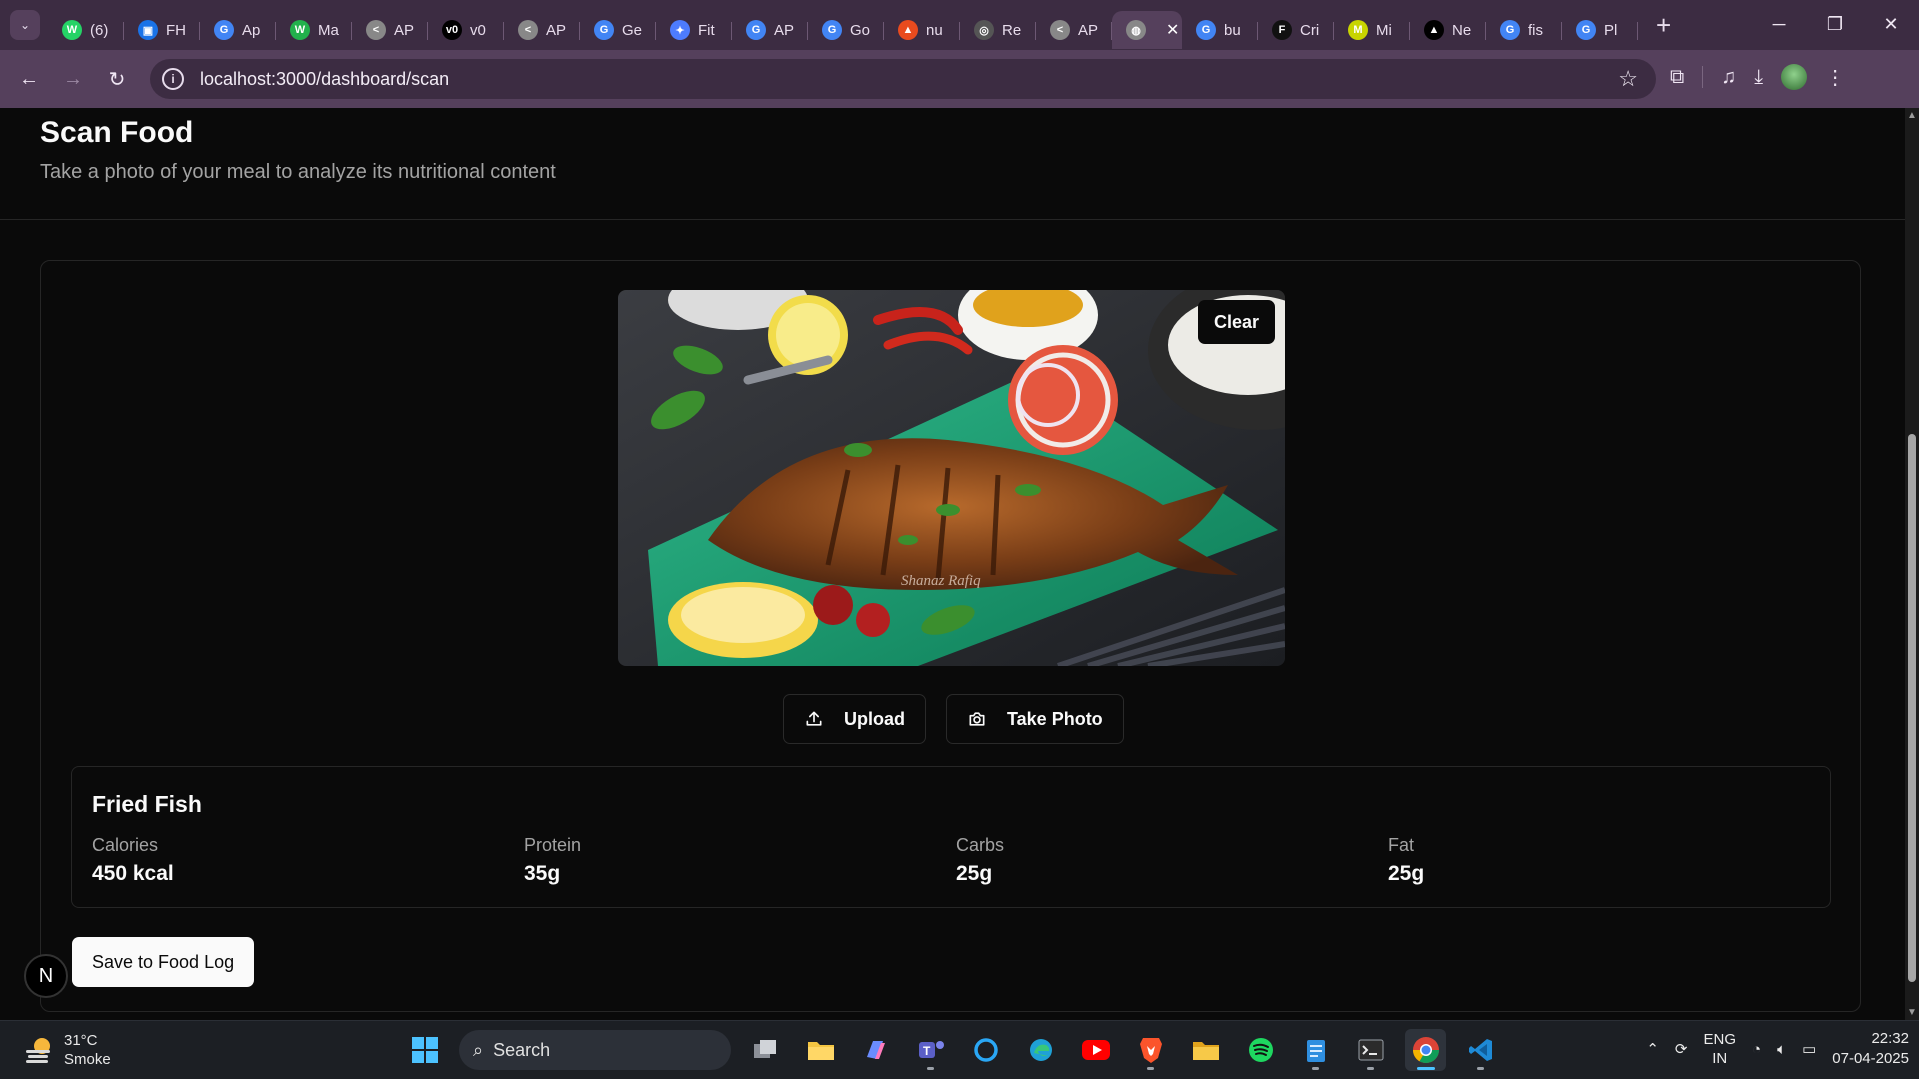  Describe the element at coordinates (1035, 719) in the screenshot. I see `take-photo-button: Take Photo` at that location.